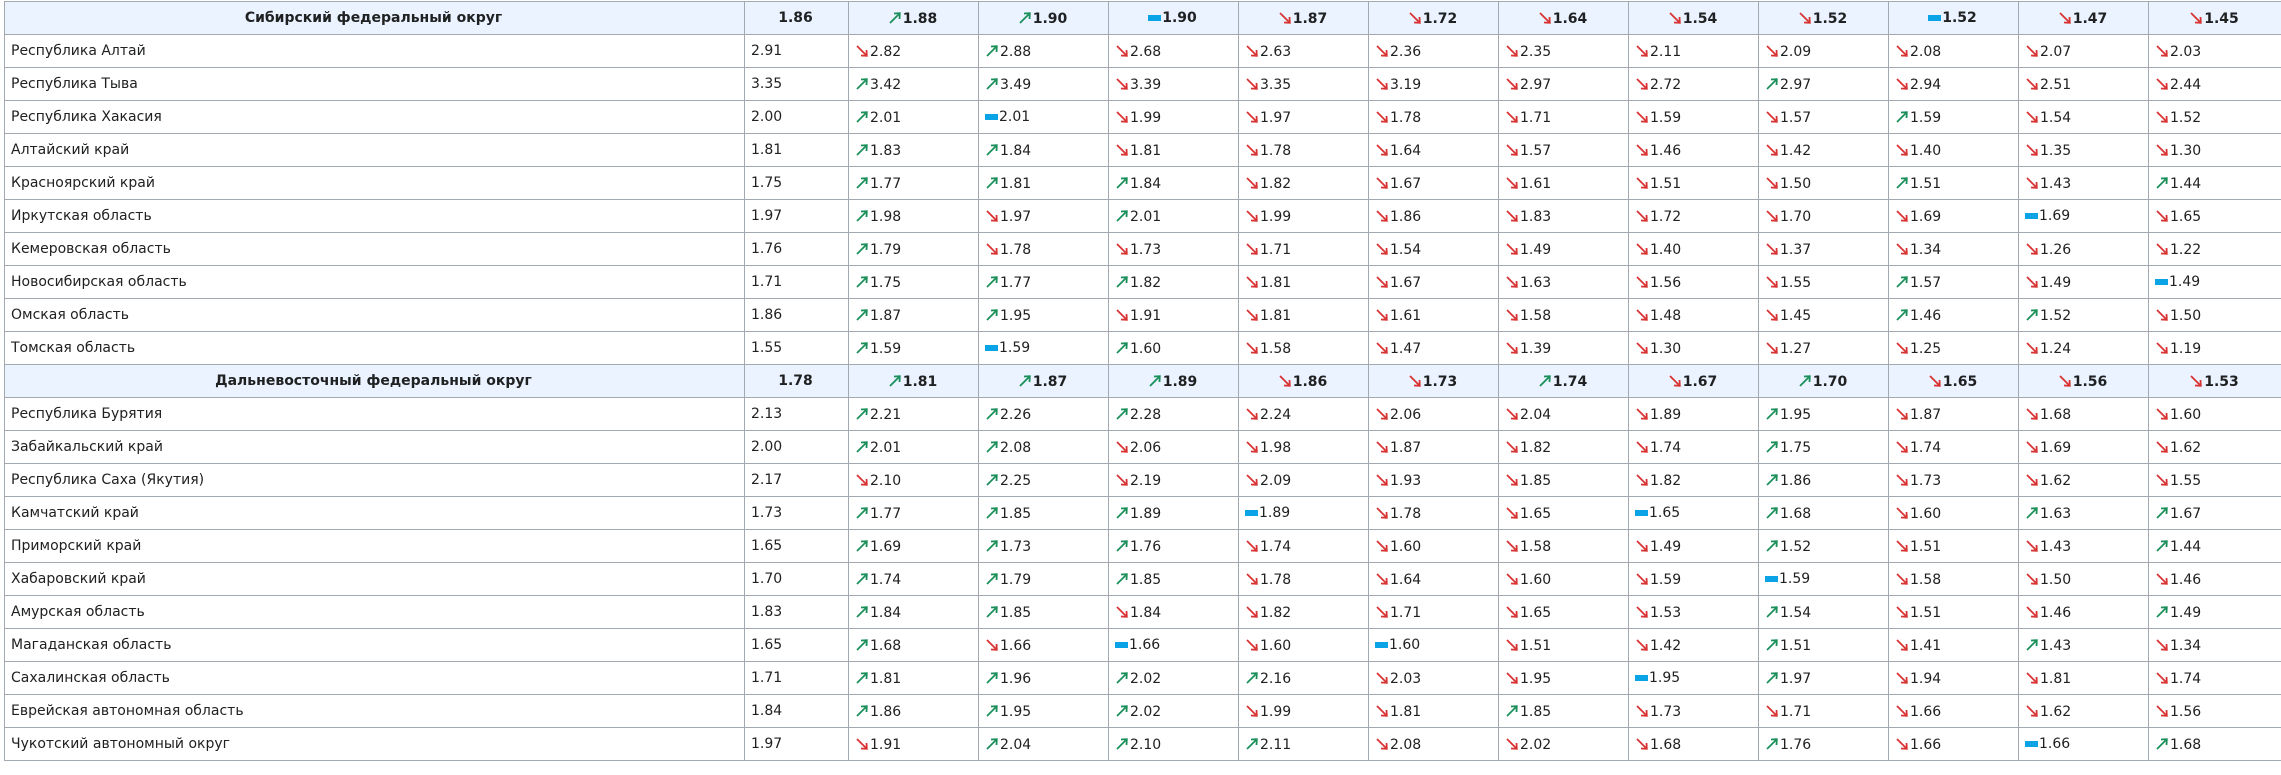 This screenshot has height=775, width=2281. Describe the element at coordinates (1796, 447) in the screenshot. I see `value-text: 1.75` at that location.